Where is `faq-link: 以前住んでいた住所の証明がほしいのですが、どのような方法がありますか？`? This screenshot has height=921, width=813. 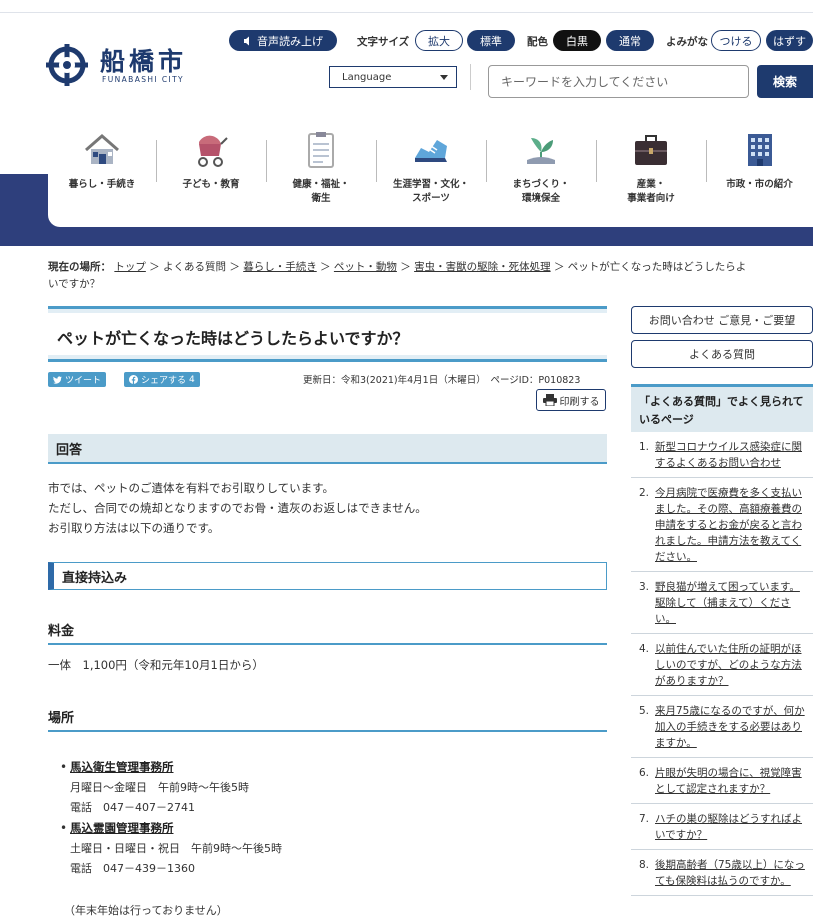 faq-link: 以前住んでいた住所の証明がほしいのですが、どのような方法がありますか？ is located at coordinates (732, 665).